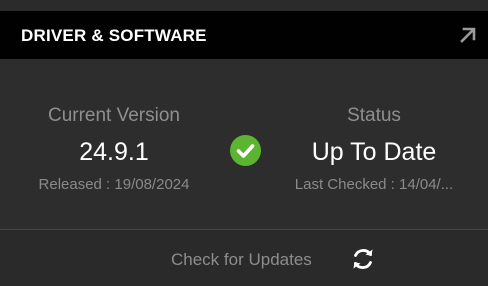 Image resolution: width=488 pixels, height=286 pixels. What do you see at coordinates (468, 35) in the screenshot?
I see `arrow-up-right-icon` at bounding box center [468, 35].